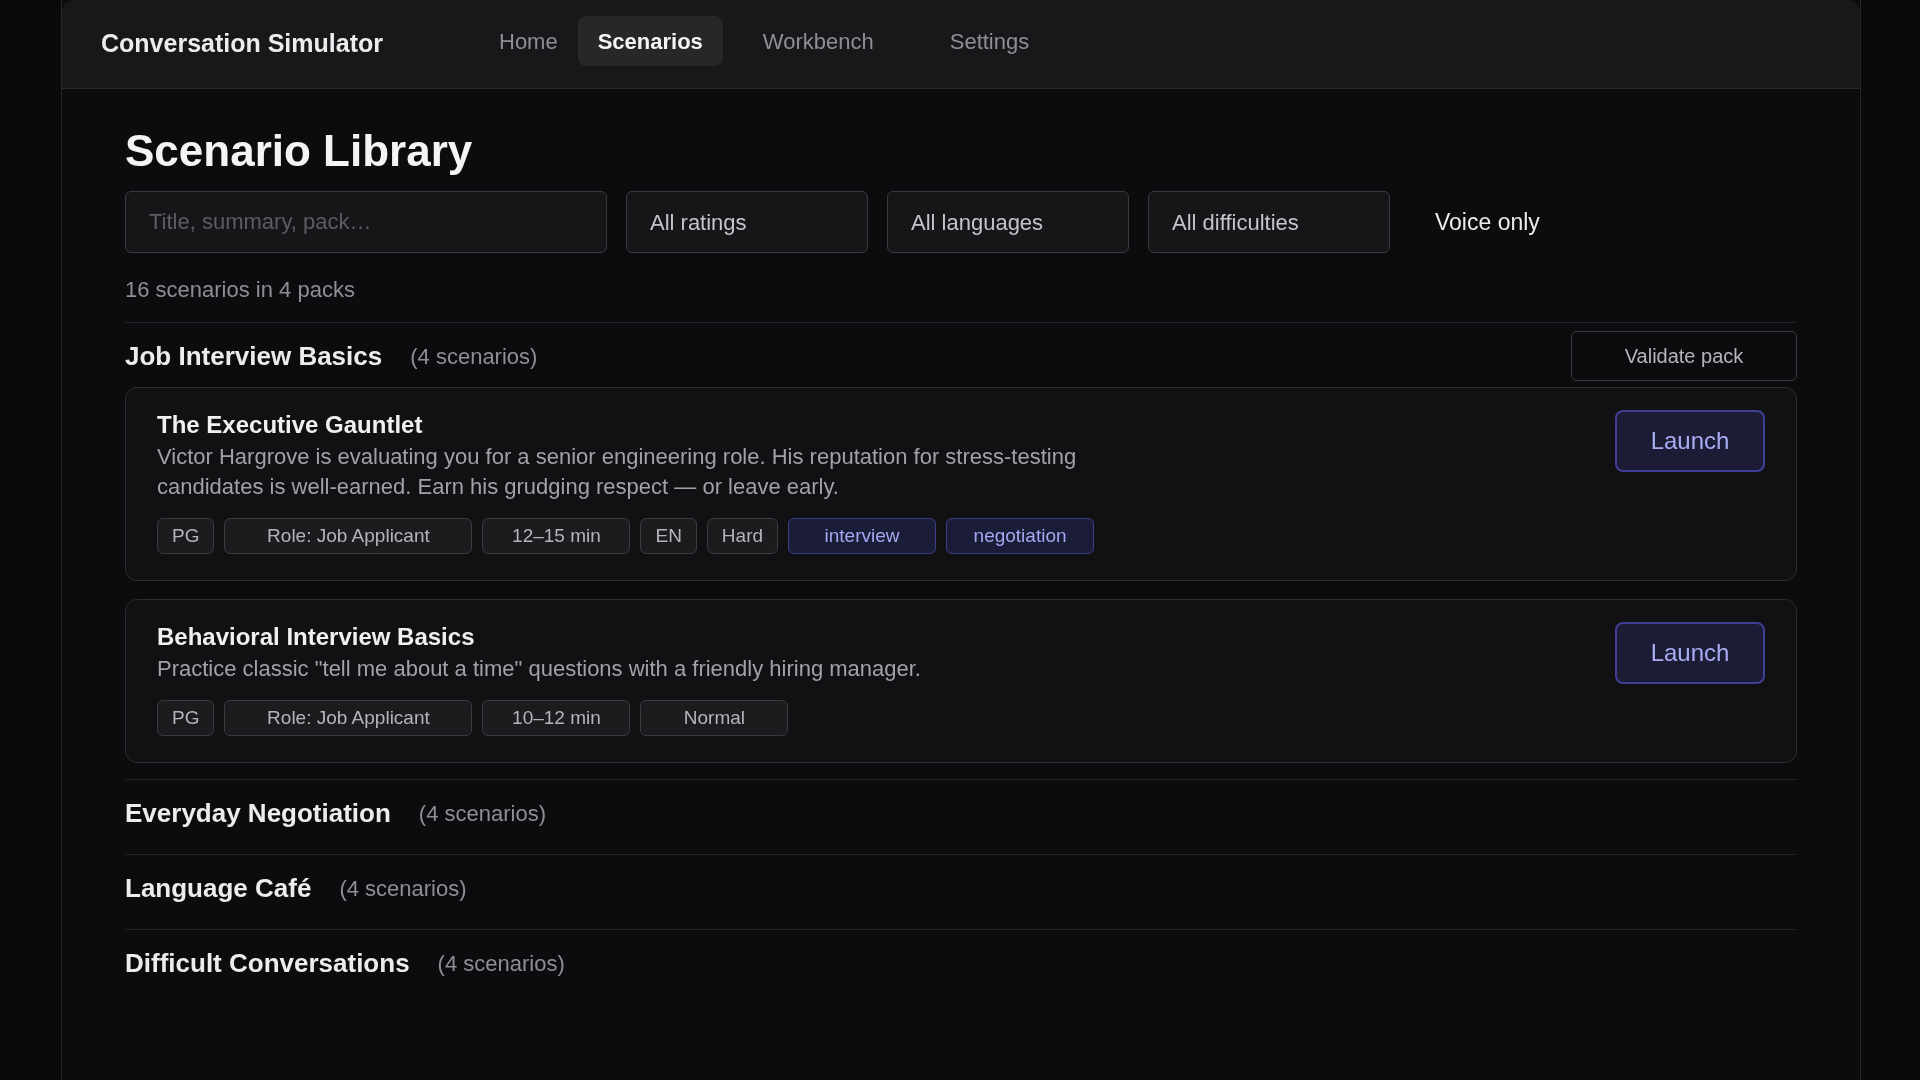  Describe the element at coordinates (617, 472) in the screenshot. I see `scenario-description: Victor Hargrove is evaluating you for a senior engineering role. His reputation for stress-testing candidates is well-earned. Earn his grudging respect — or leave early.` at that location.